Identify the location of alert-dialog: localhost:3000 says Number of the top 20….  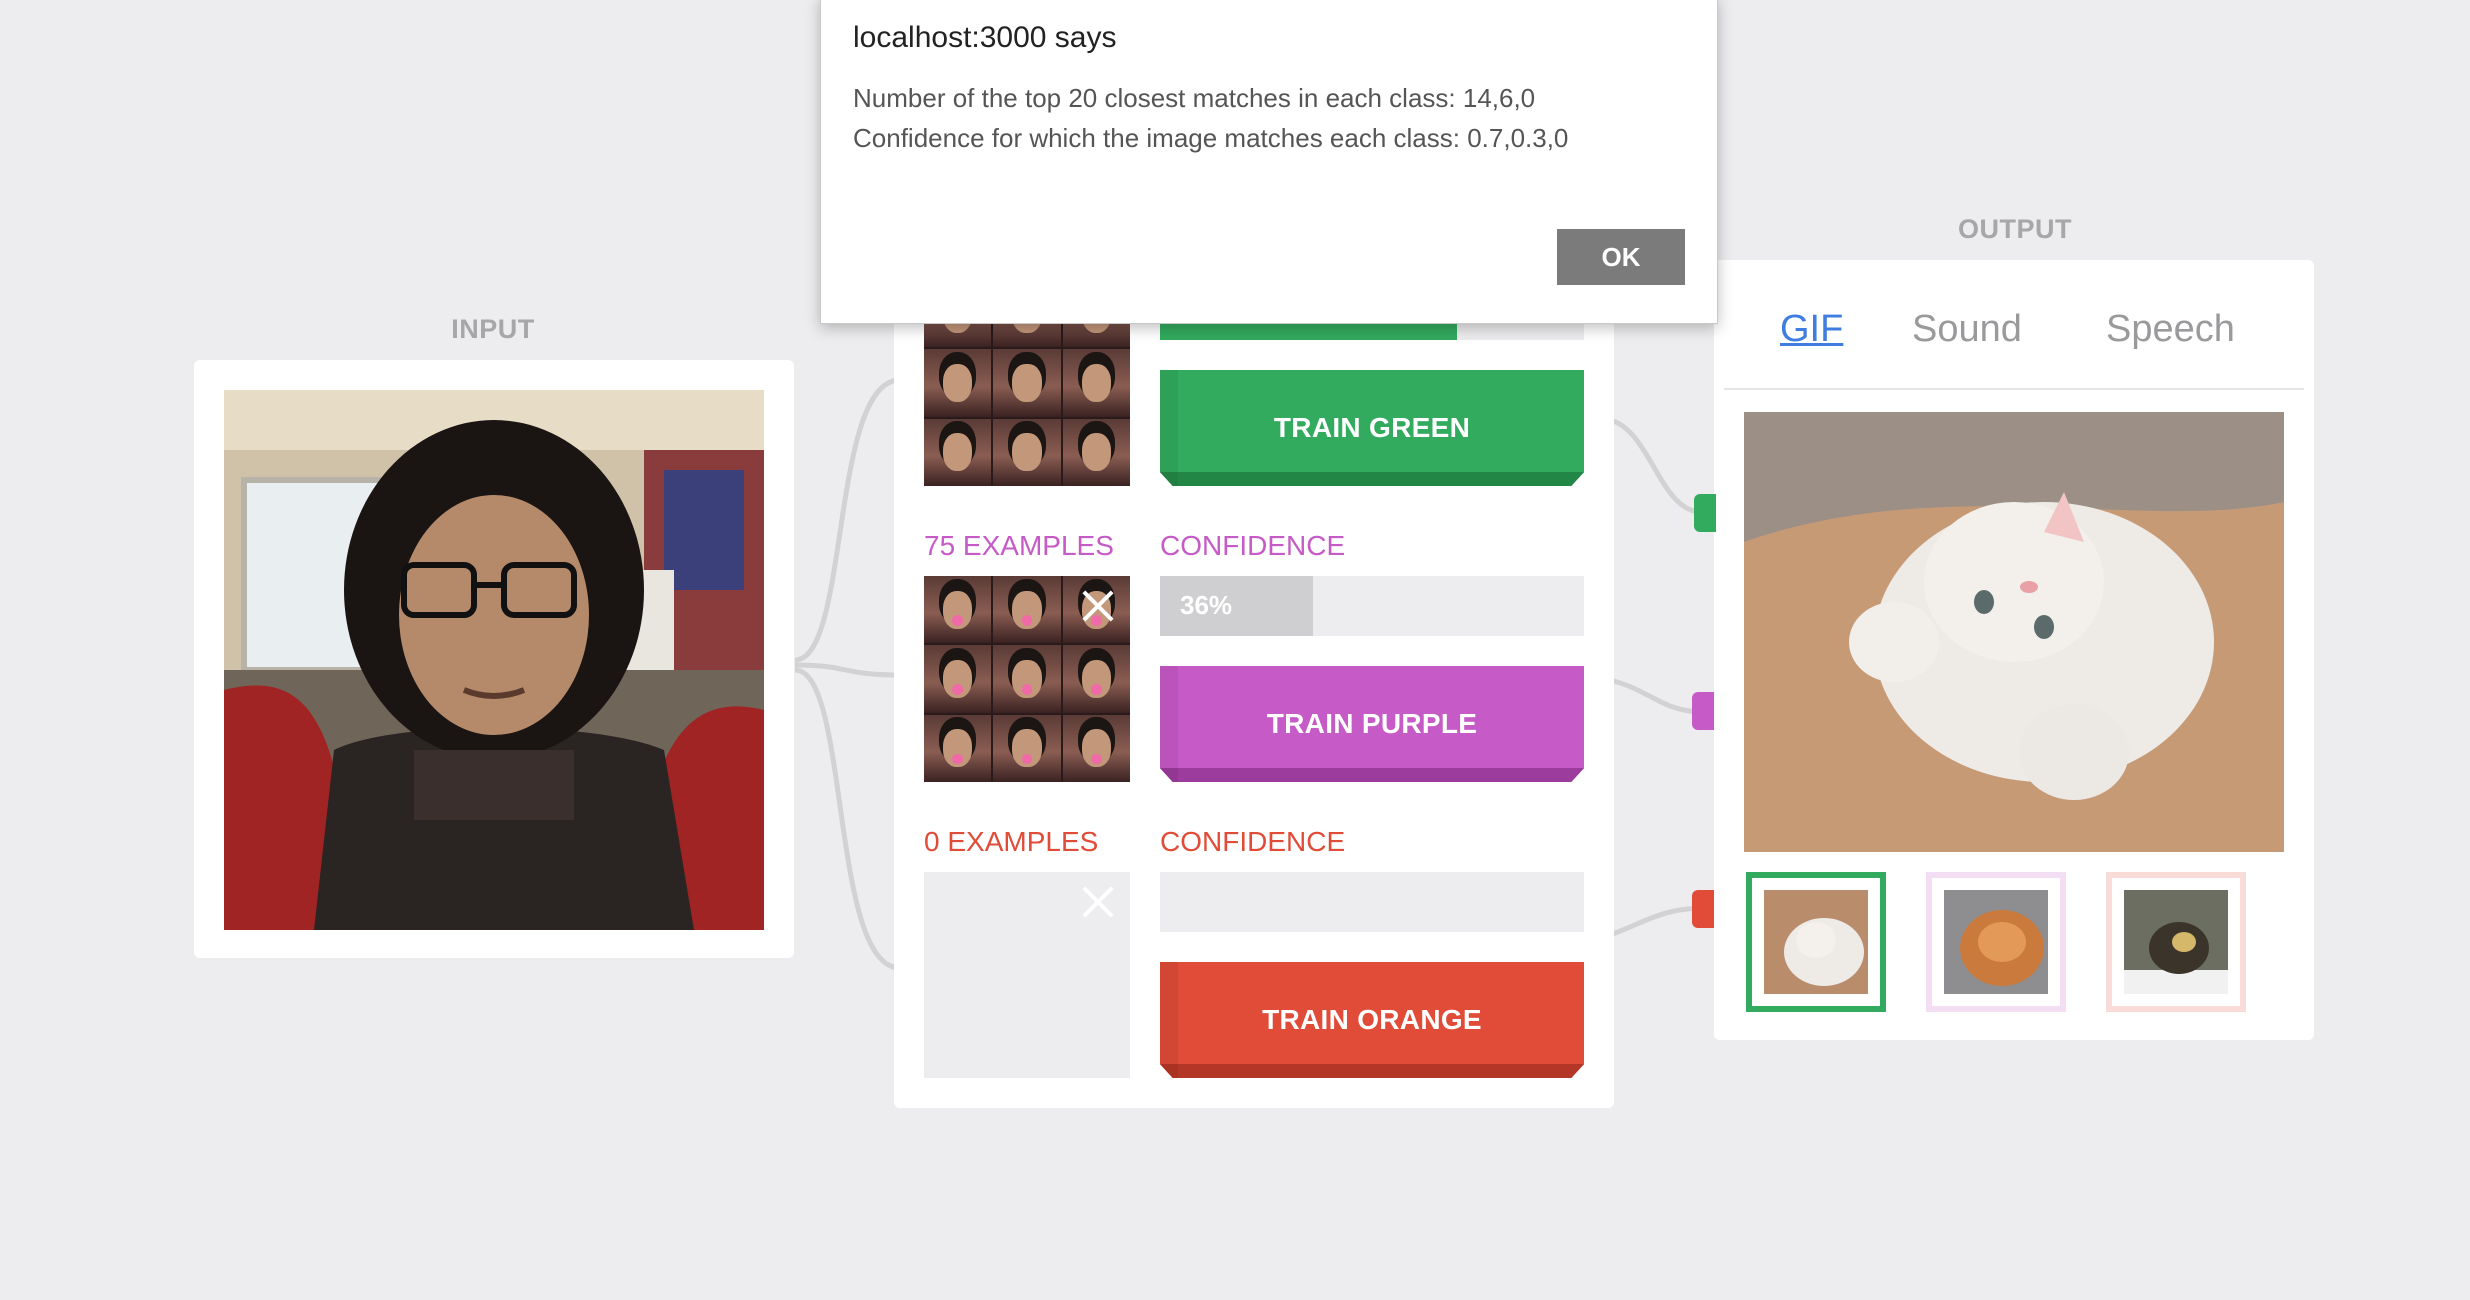
(1269, 162).